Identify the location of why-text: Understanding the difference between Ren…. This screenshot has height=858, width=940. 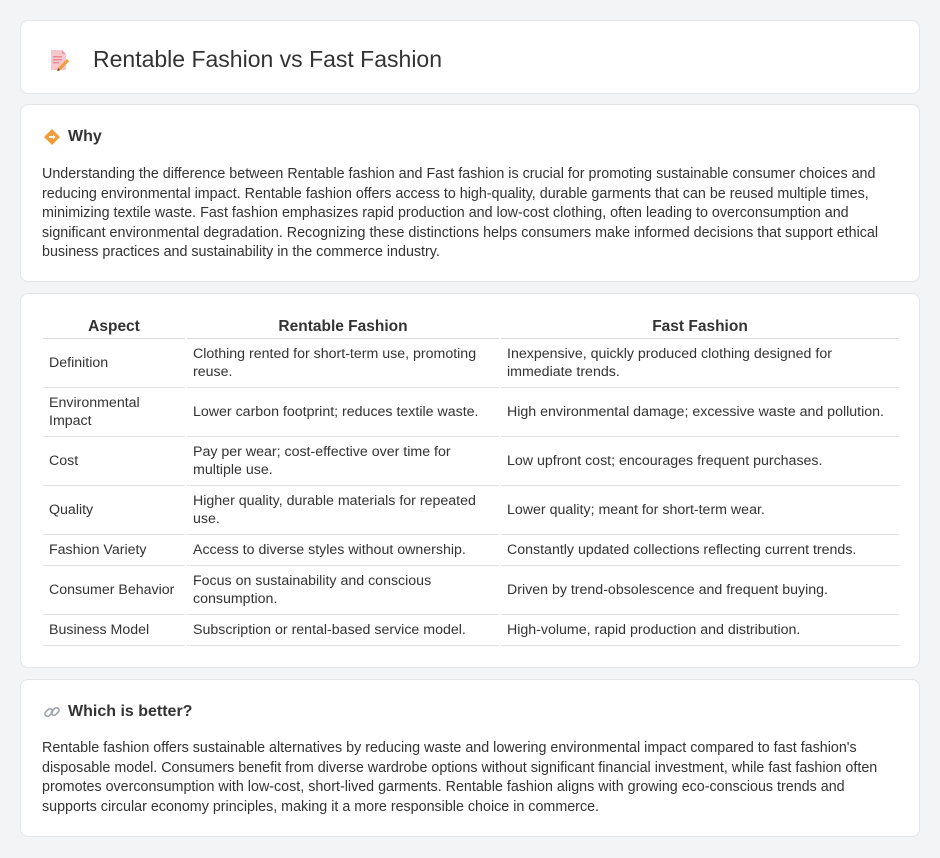
(460, 213).